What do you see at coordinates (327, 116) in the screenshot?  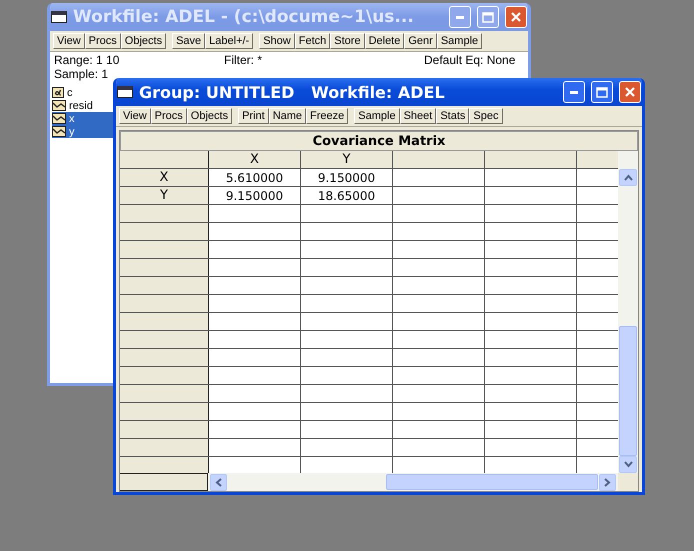 I see `toolbar-button: Freeze` at bounding box center [327, 116].